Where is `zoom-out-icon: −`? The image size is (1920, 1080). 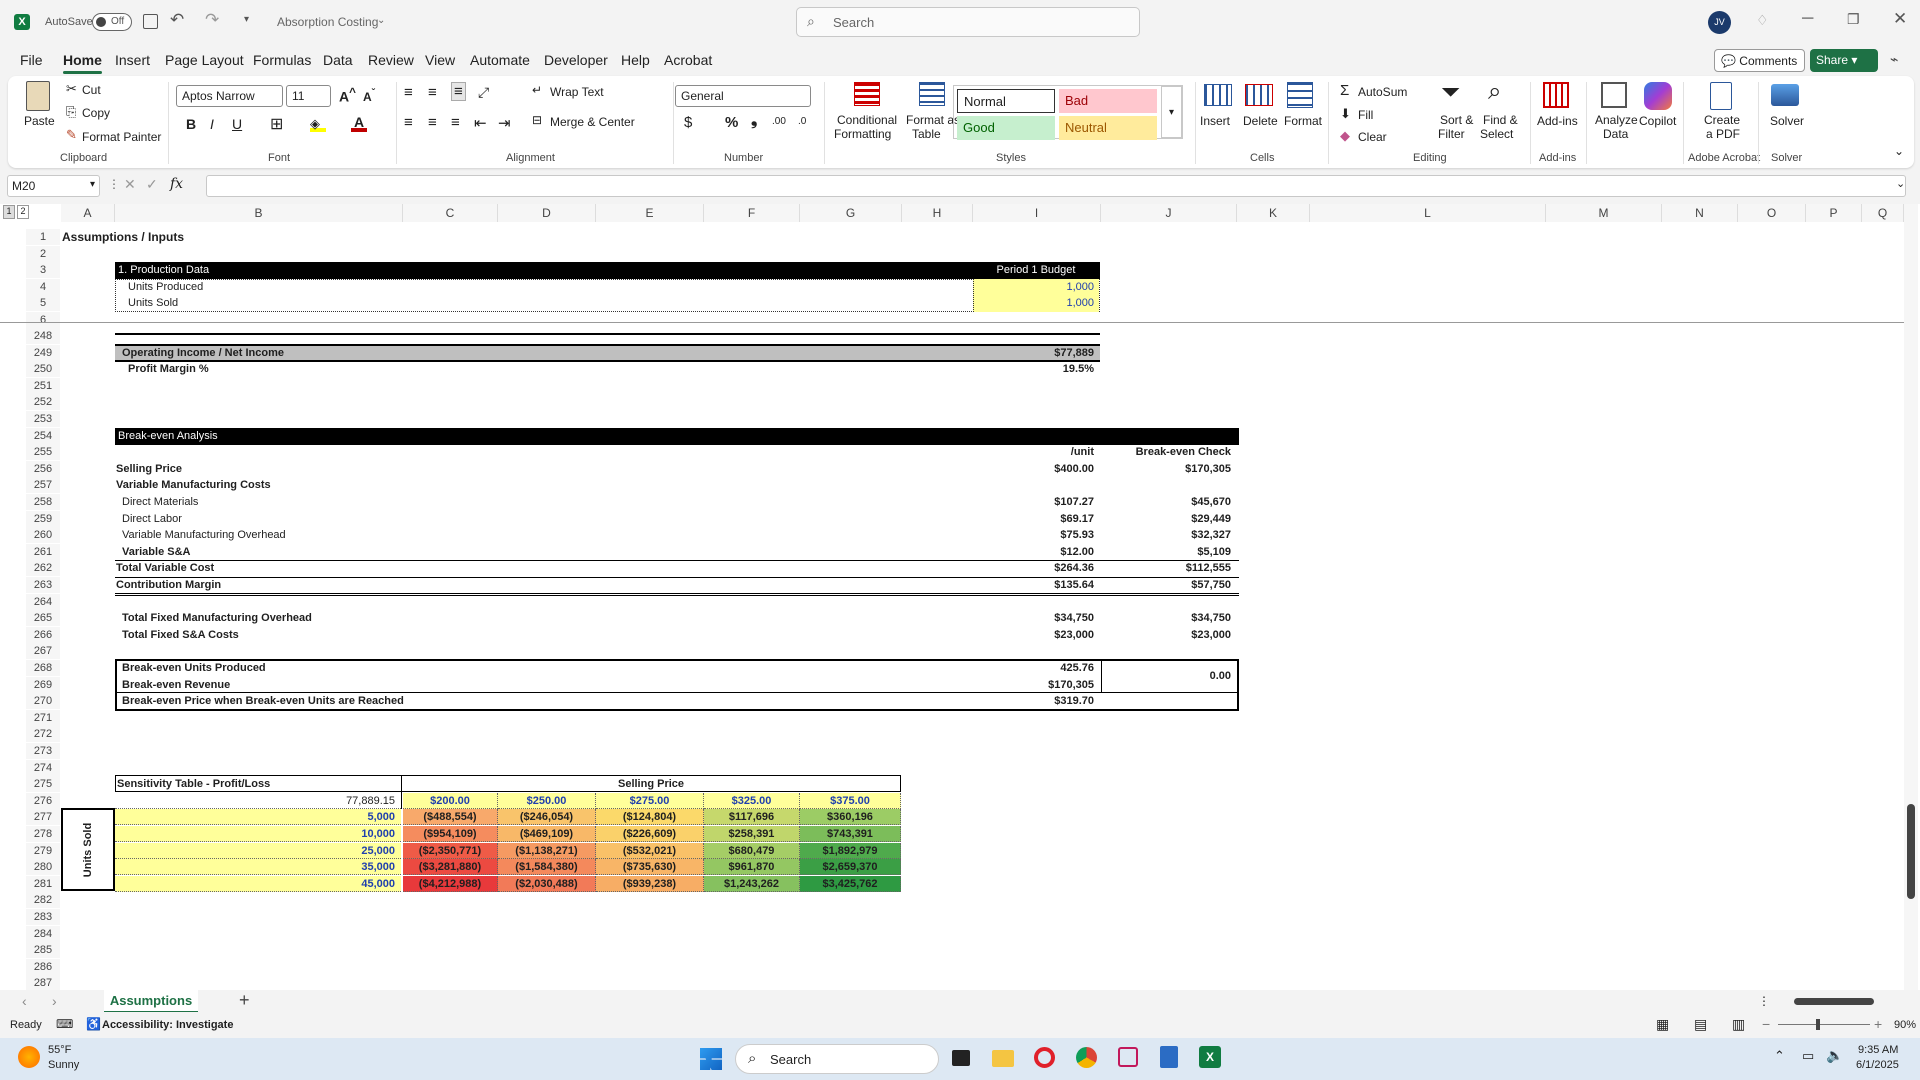
zoom-out-icon: − is located at coordinates (1766, 1024).